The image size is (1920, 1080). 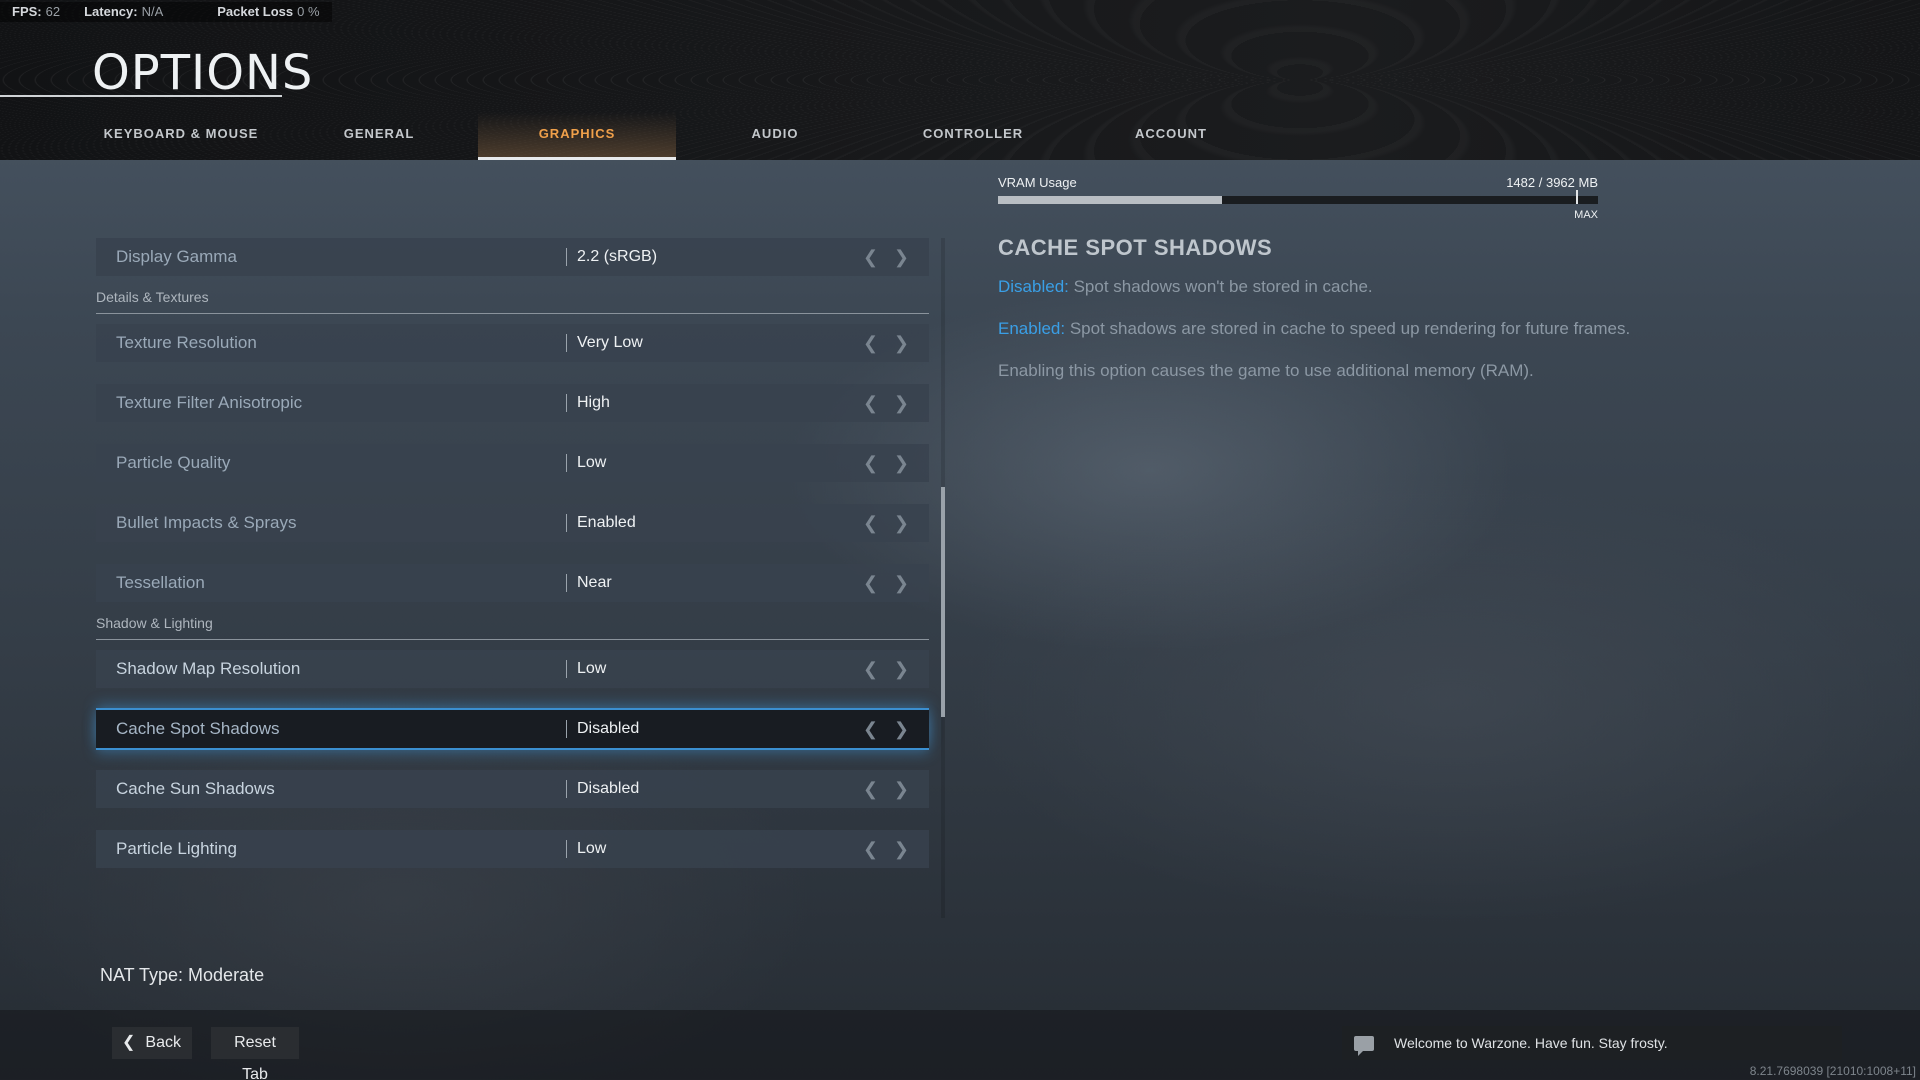 What do you see at coordinates (512, 849) in the screenshot?
I see `setting-particle-lighting: Particle Lighting Low ❮ ❯` at bounding box center [512, 849].